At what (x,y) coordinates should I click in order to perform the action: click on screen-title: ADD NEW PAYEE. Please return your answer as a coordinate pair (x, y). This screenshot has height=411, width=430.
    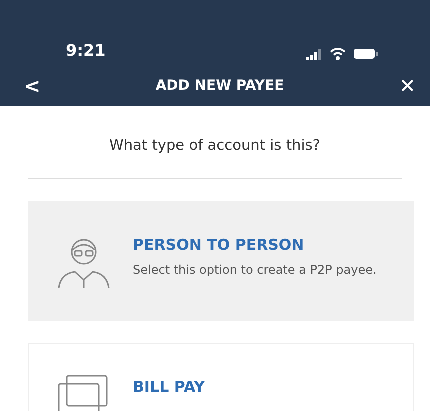
    Looking at the image, I should click on (220, 86).